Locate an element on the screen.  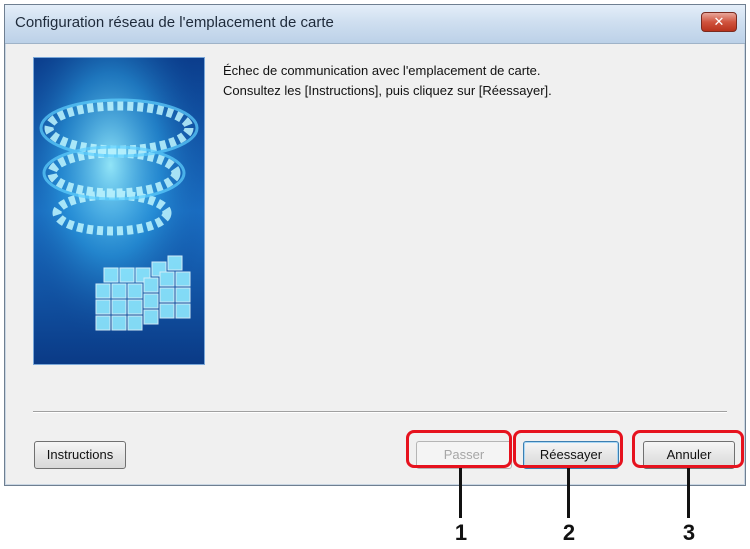
decorative-illustration is located at coordinates (119, 211).